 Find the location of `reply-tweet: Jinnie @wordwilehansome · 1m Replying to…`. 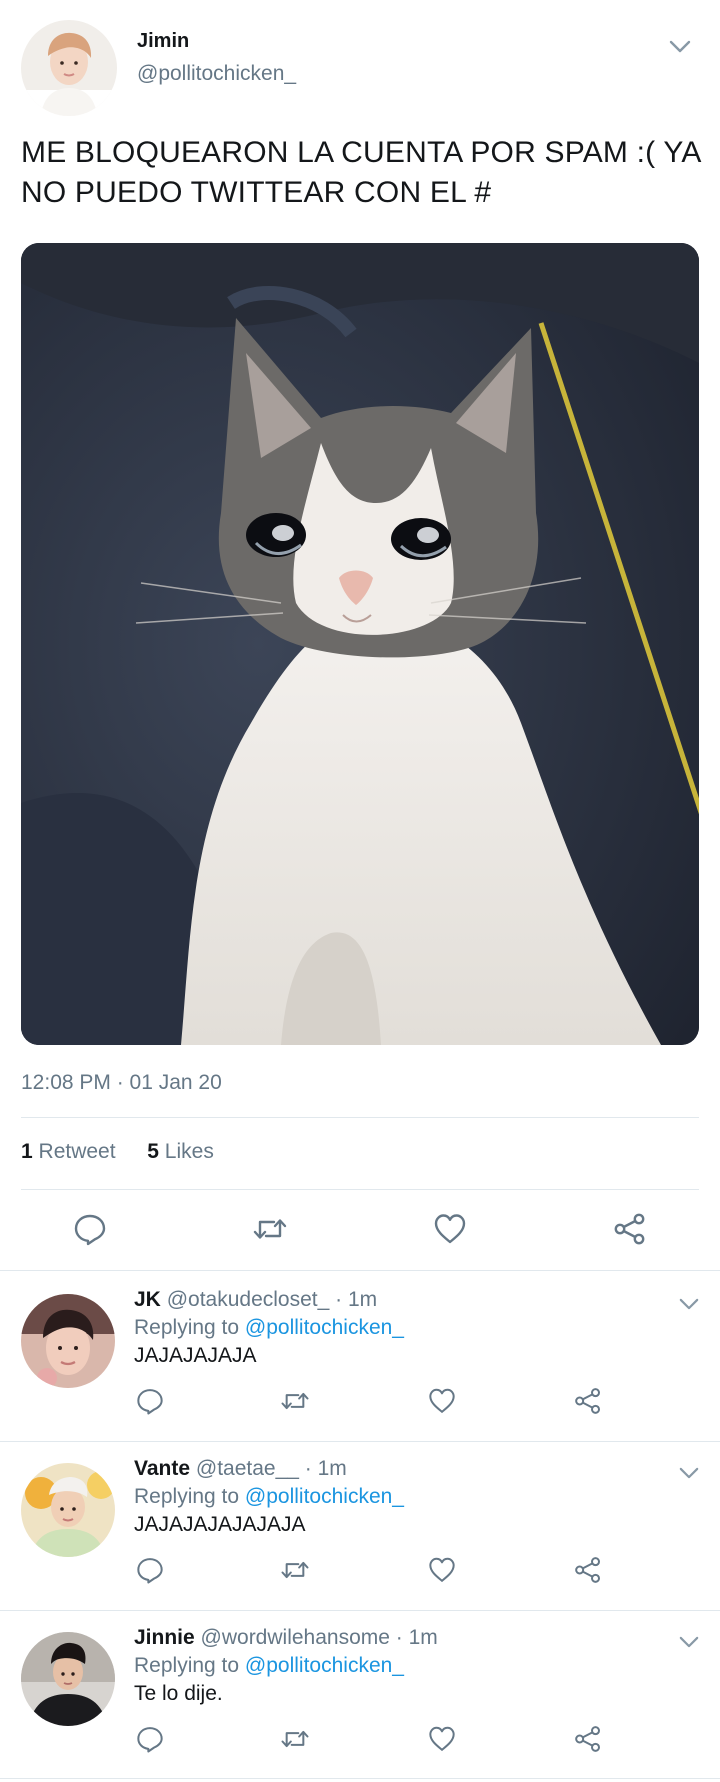

reply-tweet: Jinnie @wordwilehansome · 1m Replying to… is located at coordinates (360, 1694).